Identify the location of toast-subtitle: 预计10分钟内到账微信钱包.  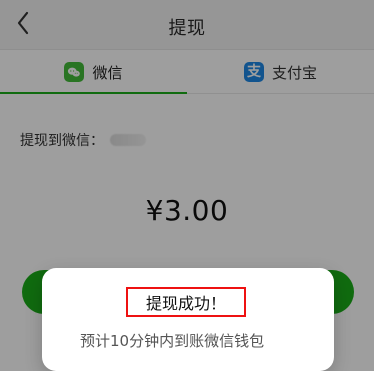
(172, 341).